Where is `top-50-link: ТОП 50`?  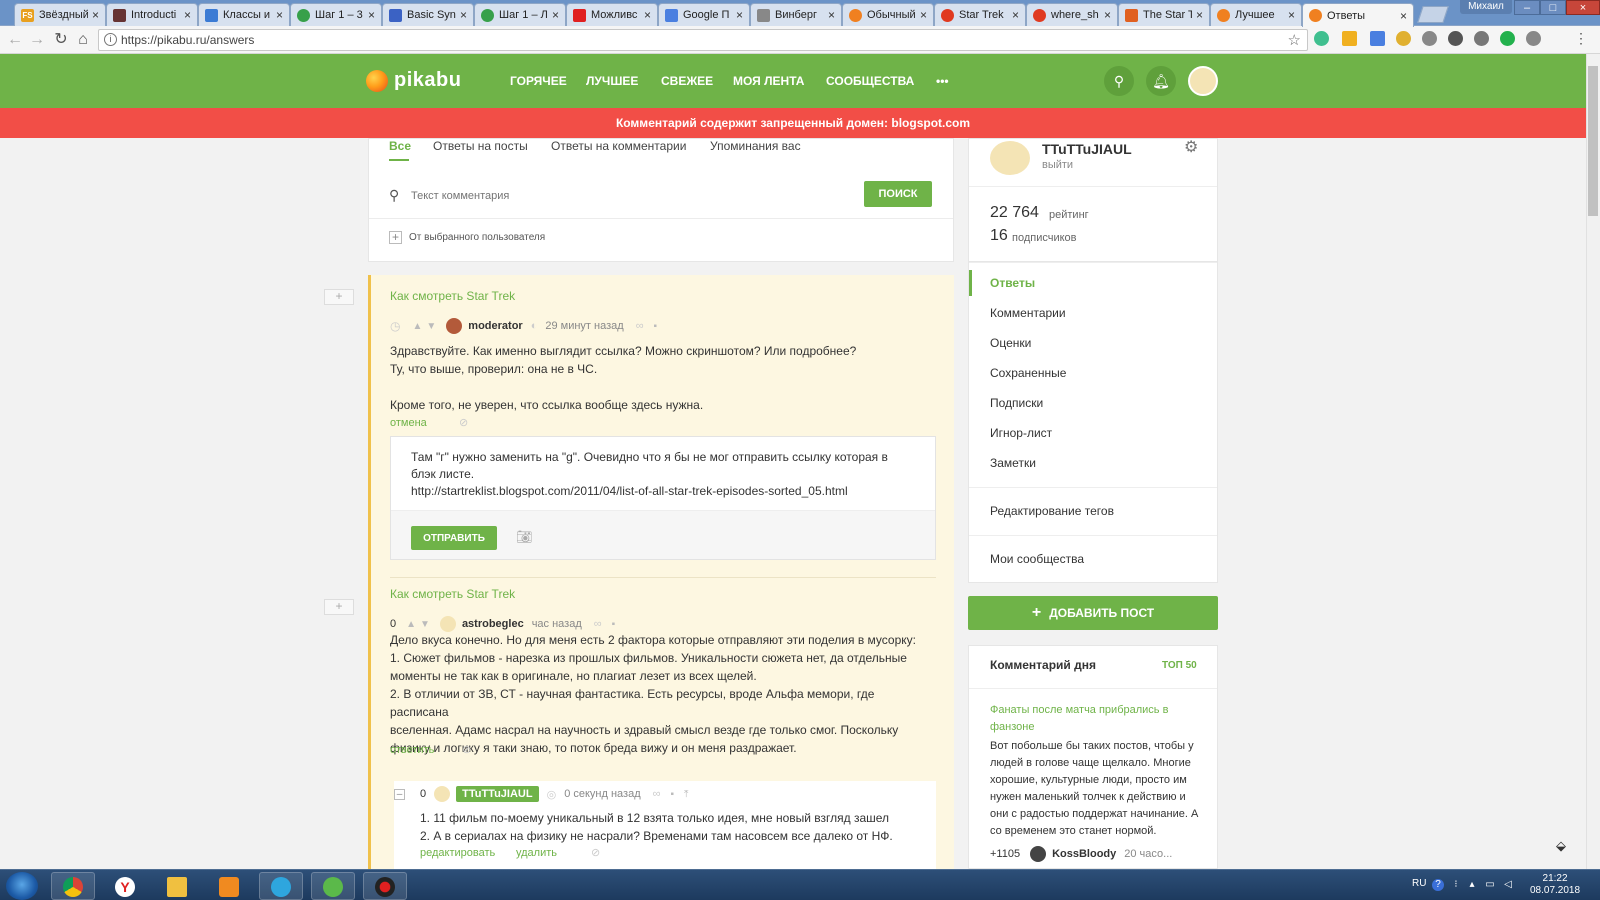 top-50-link: ТОП 50 is located at coordinates (1179, 665).